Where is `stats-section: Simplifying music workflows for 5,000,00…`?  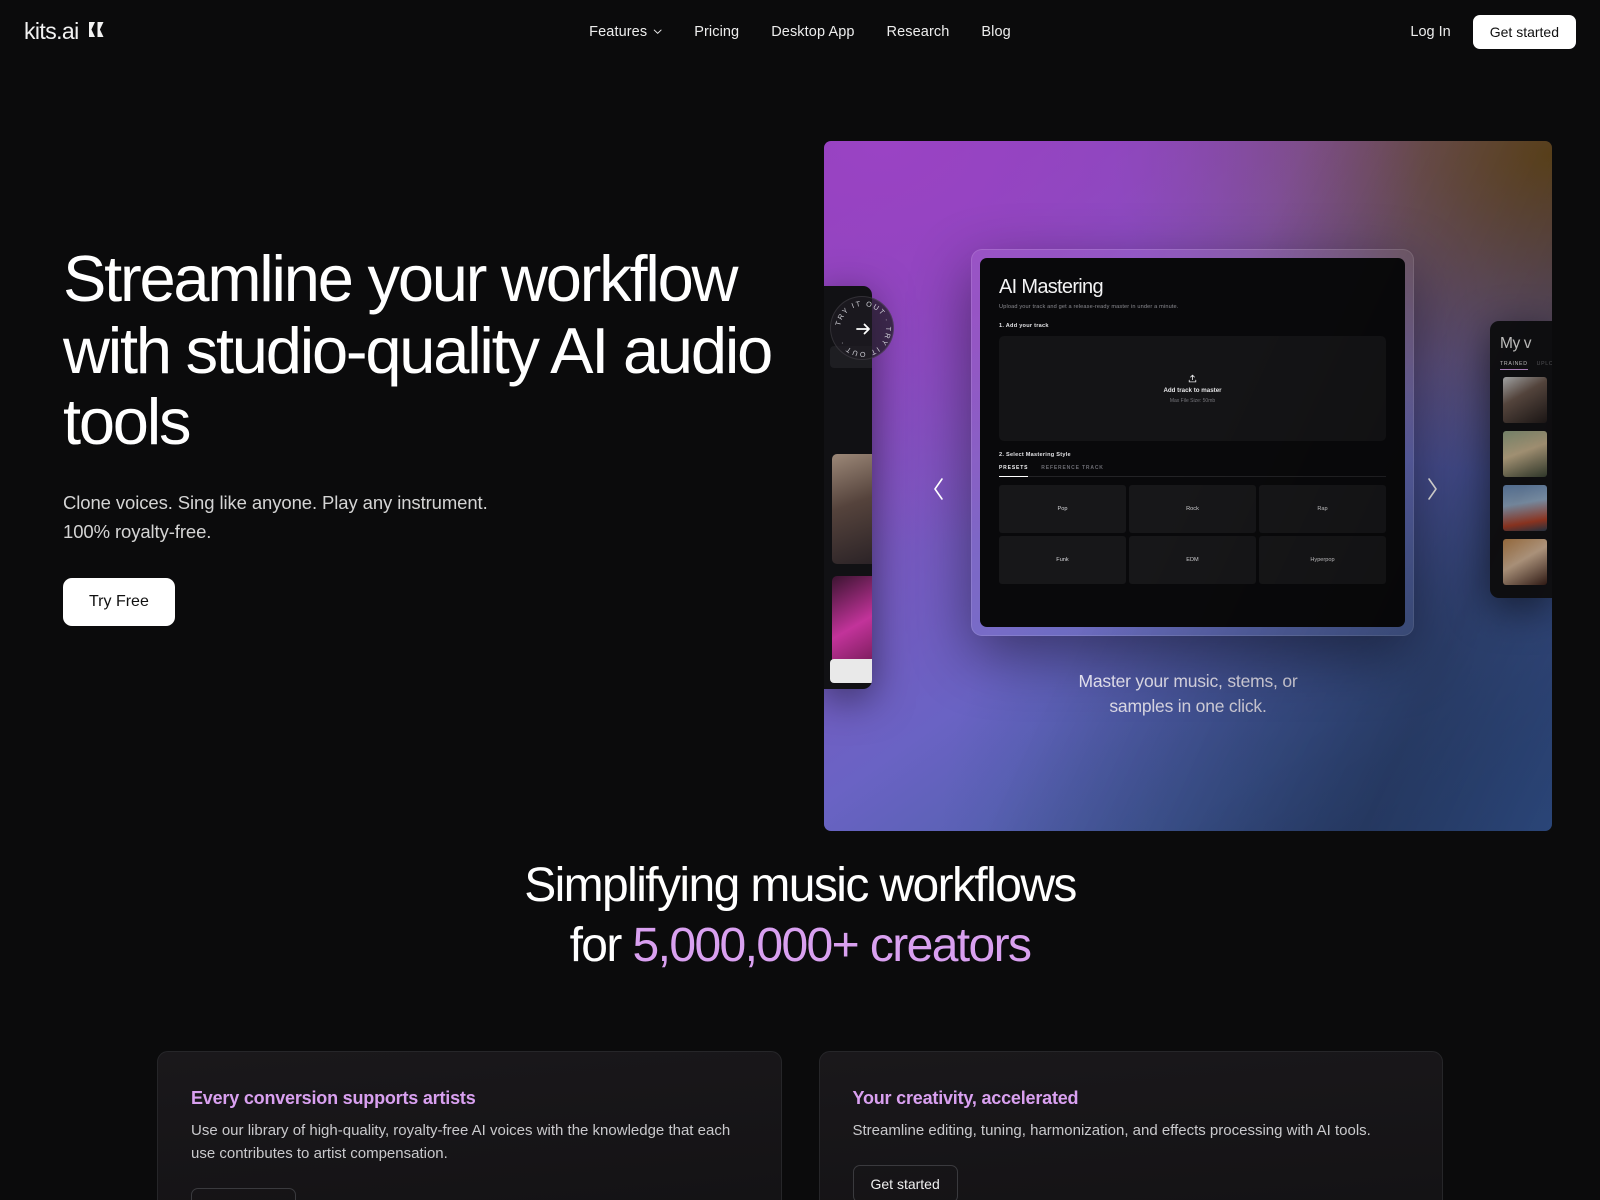 stats-section: Simplifying music workflows for 5,000,00… is located at coordinates (800, 916).